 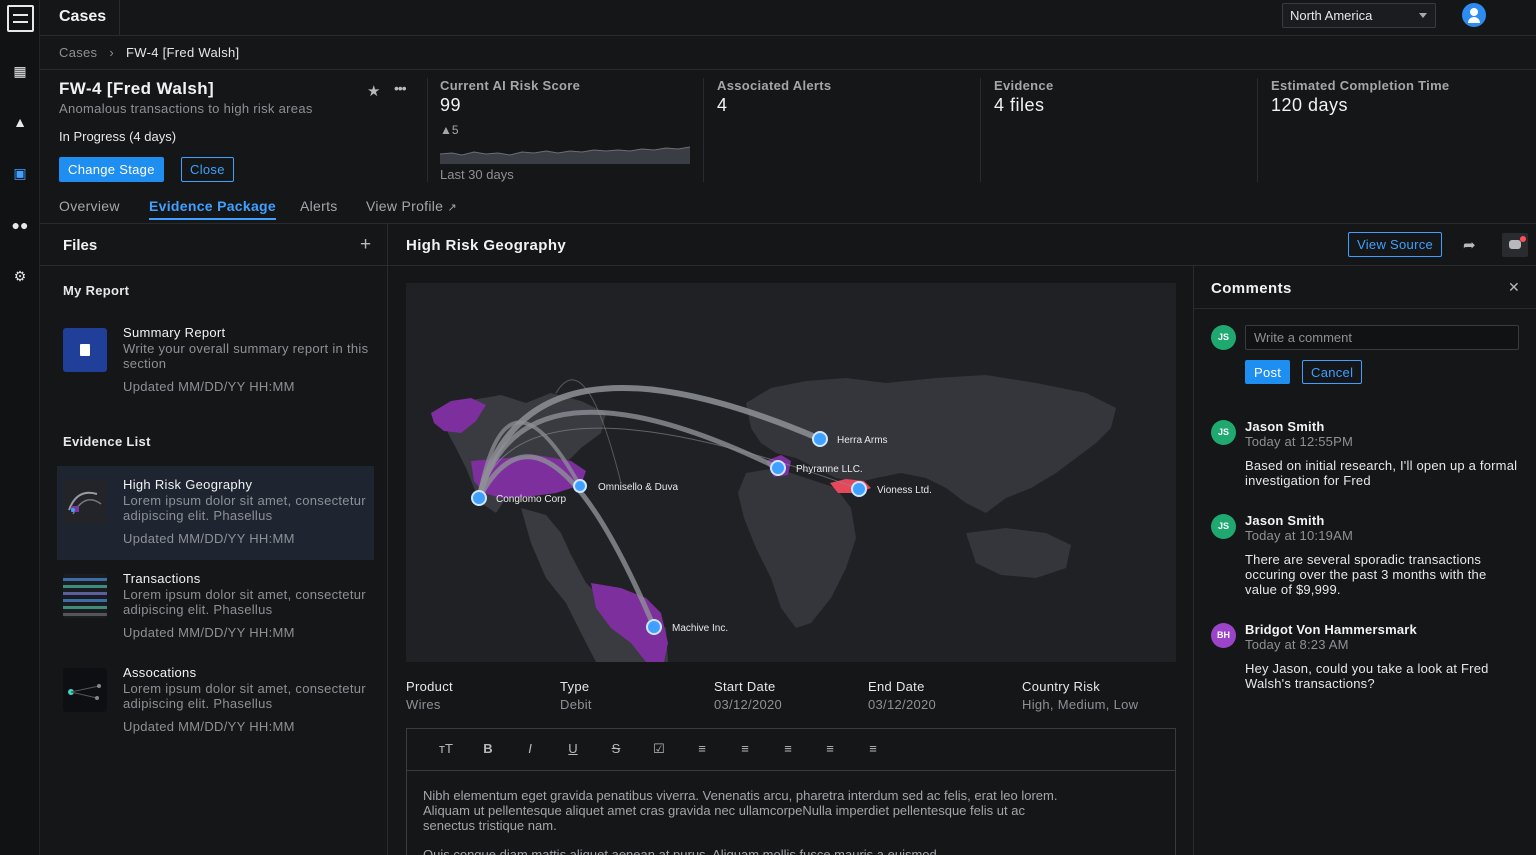 What do you see at coordinates (745, 686) in the screenshot?
I see `meta-key: Start Date` at bounding box center [745, 686].